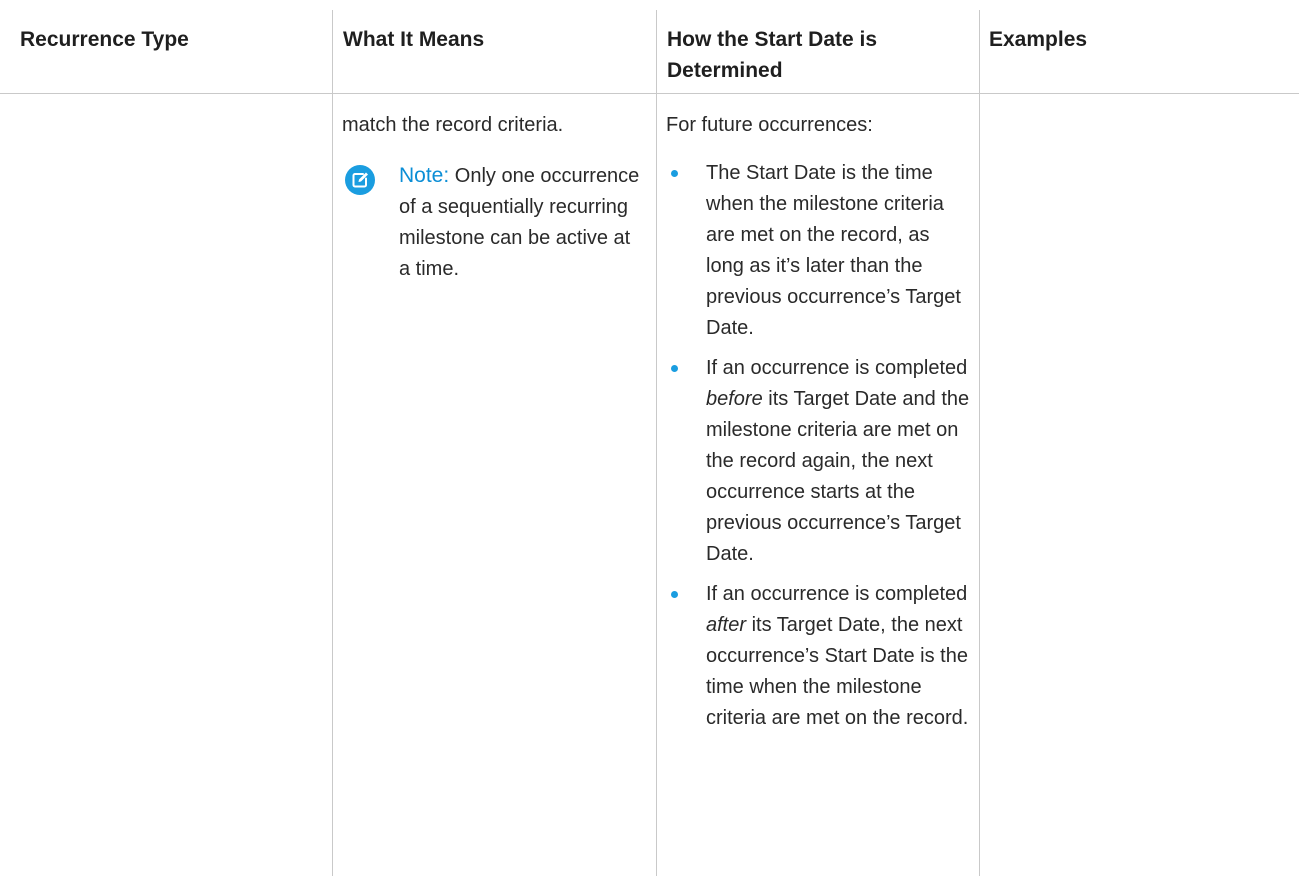 Image resolution: width=1299 pixels, height=876 pixels. What do you see at coordinates (453, 125) in the screenshot?
I see `what-it-means-text: match the record criteria.` at bounding box center [453, 125].